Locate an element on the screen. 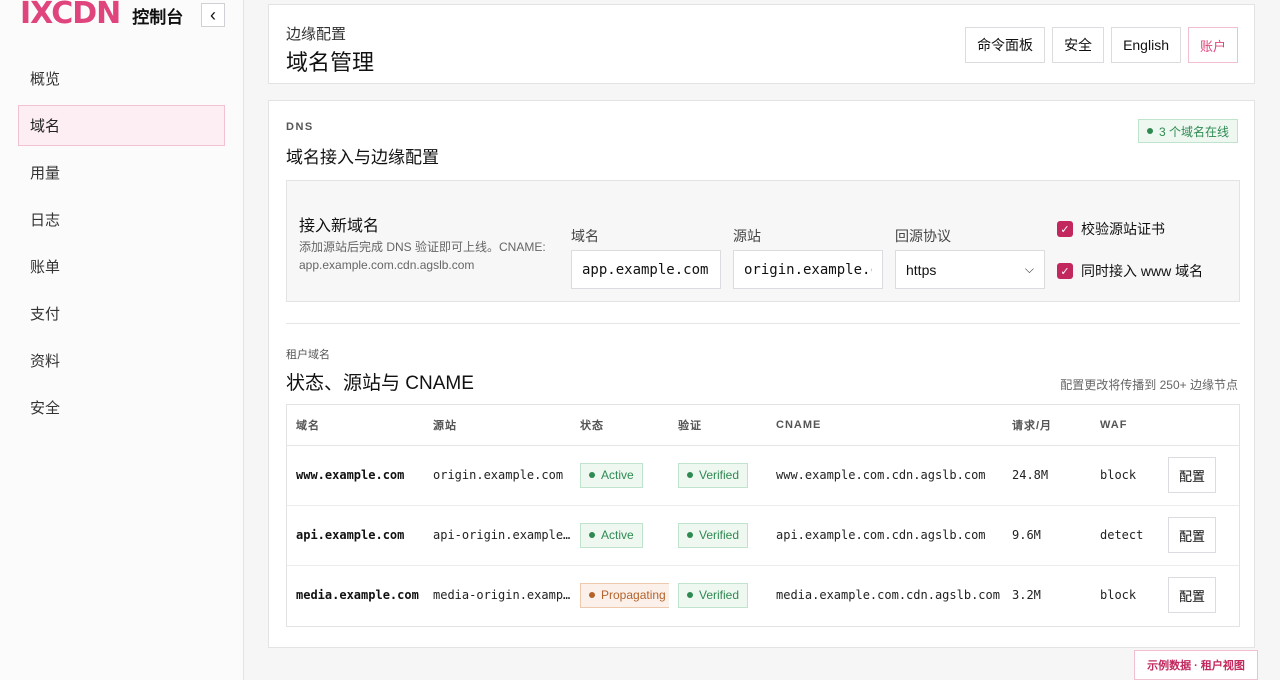  col-header-domain: 域名 is located at coordinates (355, 425).